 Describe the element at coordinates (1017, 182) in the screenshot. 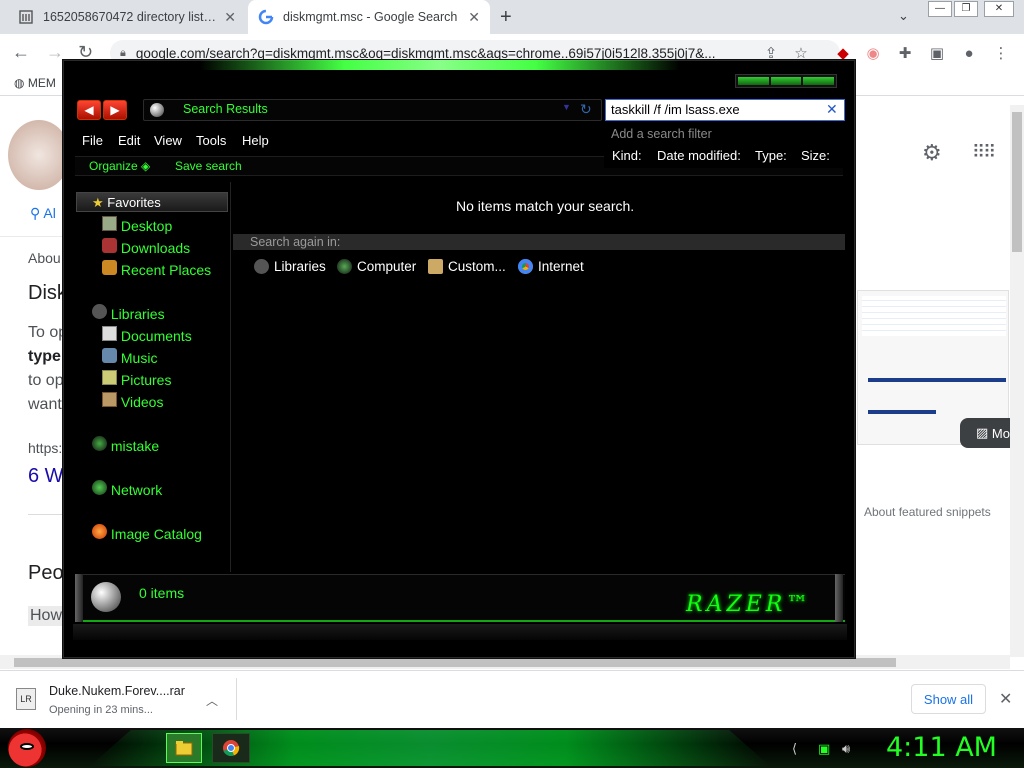

I see `vertical-scroll-thumb` at that location.